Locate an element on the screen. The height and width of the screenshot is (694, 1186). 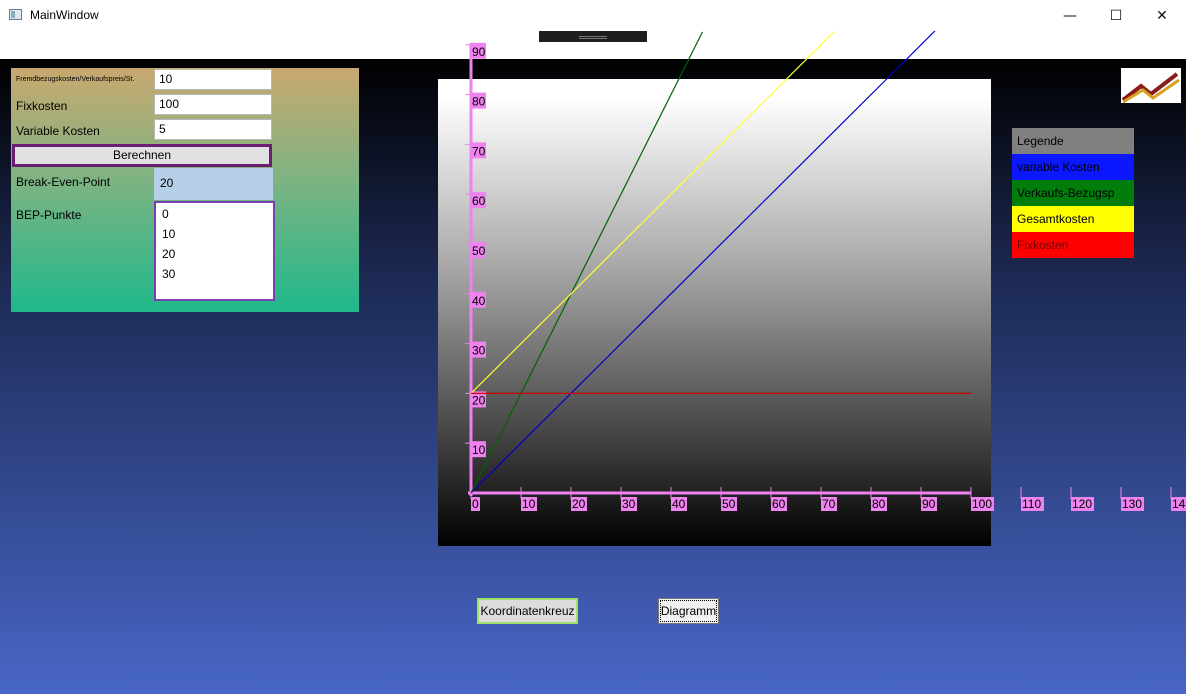
y-tick-label: 70 is located at coordinates (479, 151).